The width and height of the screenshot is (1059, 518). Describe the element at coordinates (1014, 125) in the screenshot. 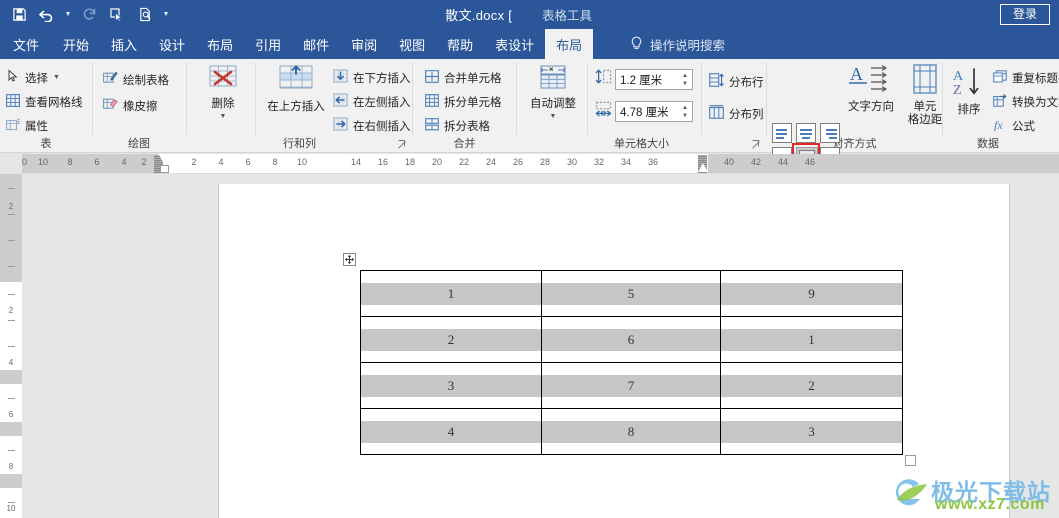

I see `formula-button: fx 公式` at that location.